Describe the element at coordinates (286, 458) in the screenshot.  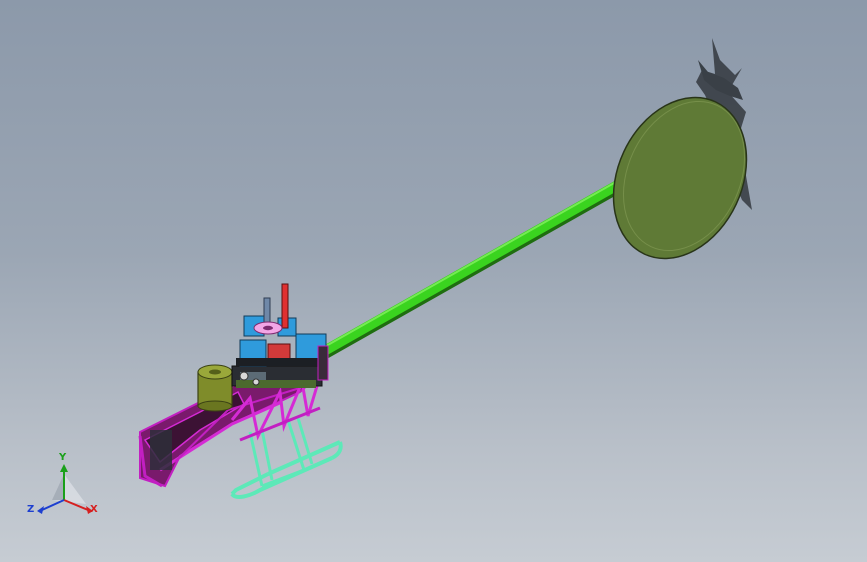
I see `landing-gear` at that location.